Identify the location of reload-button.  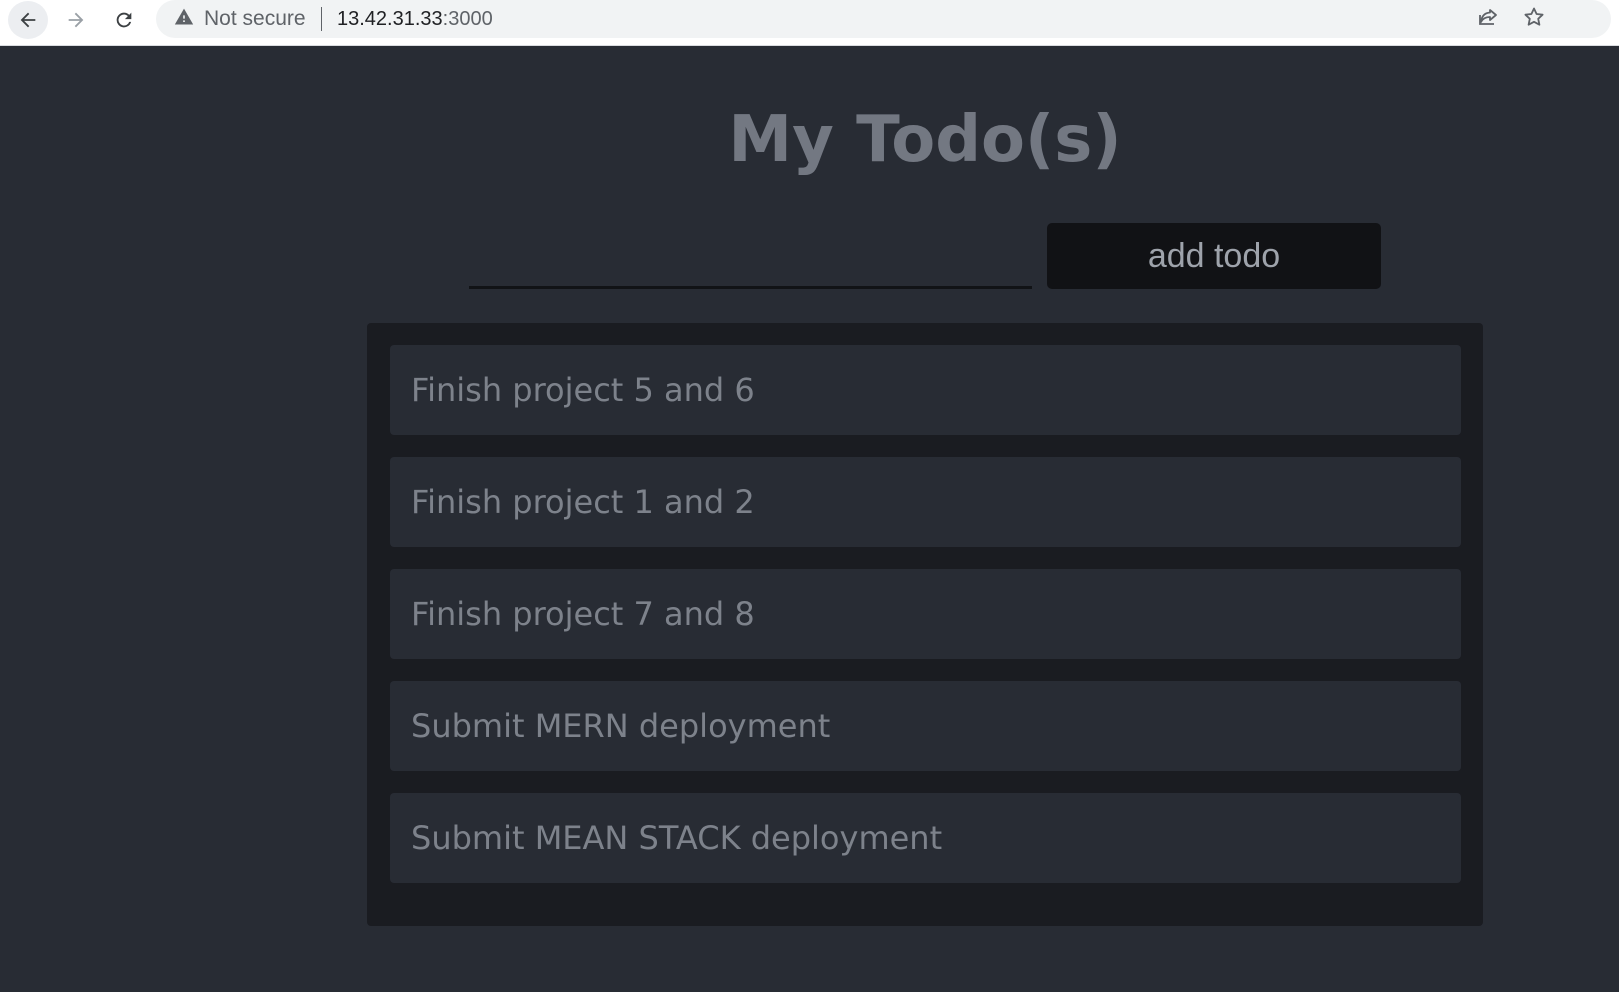
(124, 20).